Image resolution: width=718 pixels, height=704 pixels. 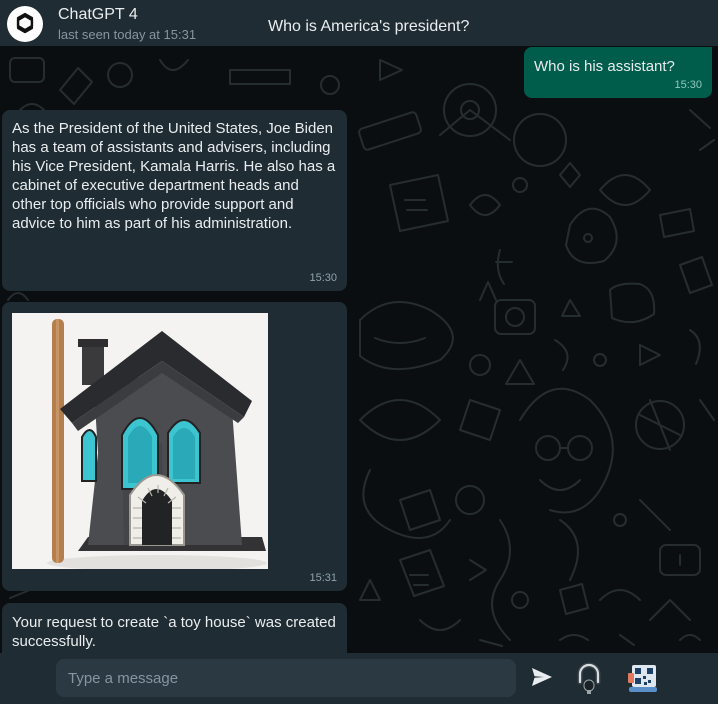 I want to click on toy-house-image, so click(x=140, y=441).